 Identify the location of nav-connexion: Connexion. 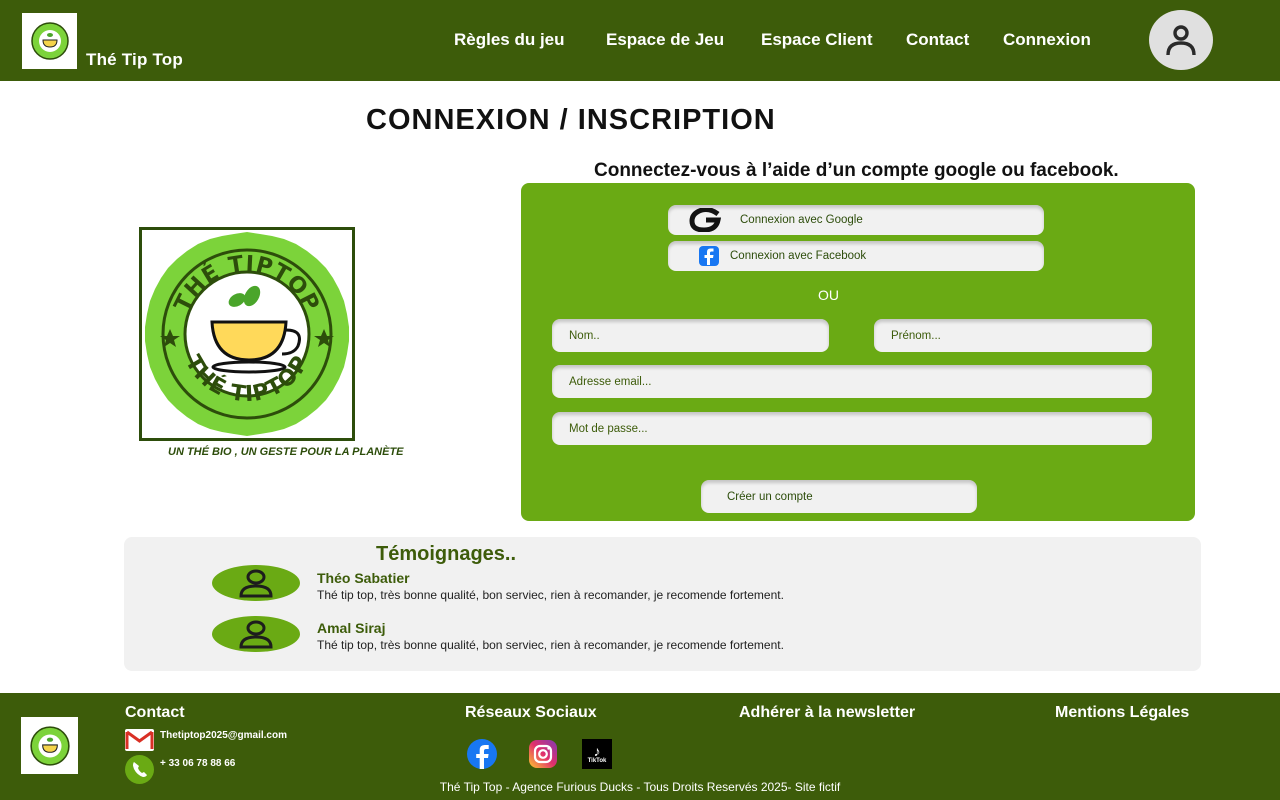
(1047, 40).